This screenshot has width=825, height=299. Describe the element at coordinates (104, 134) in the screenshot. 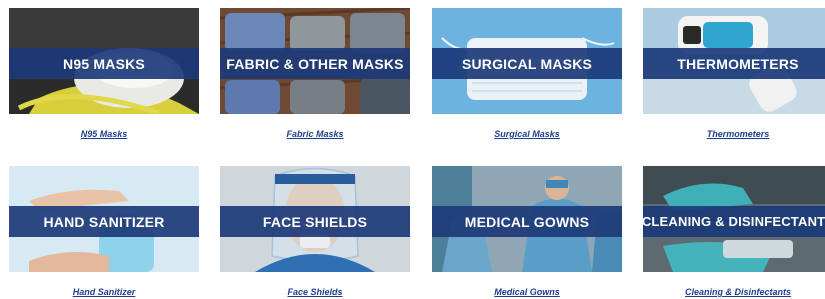

I see `category-link-n95-masks: N95 Masks` at that location.